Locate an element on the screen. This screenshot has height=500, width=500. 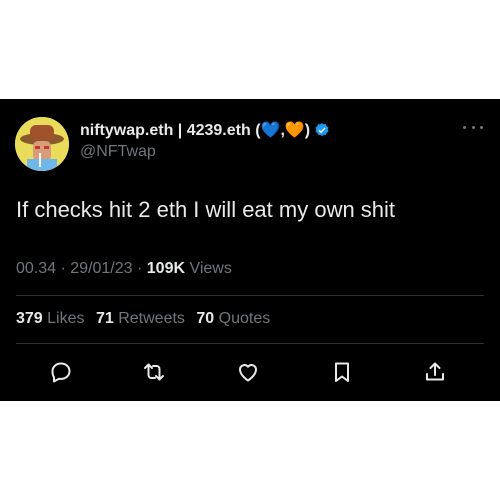
bookmark-icon is located at coordinates (342, 372).